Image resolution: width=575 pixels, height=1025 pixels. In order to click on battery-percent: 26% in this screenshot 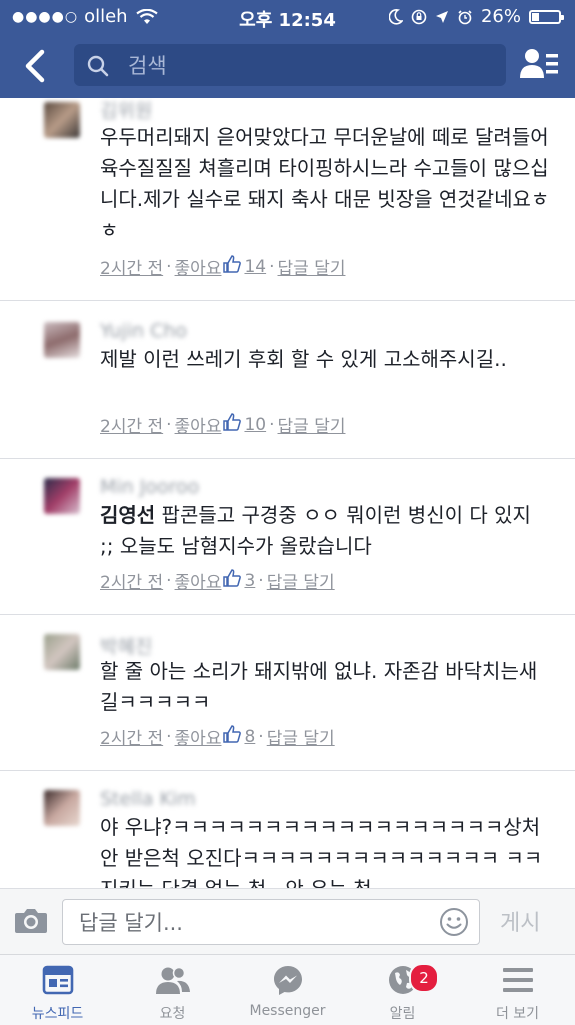, I will do `click(500, 16)`.